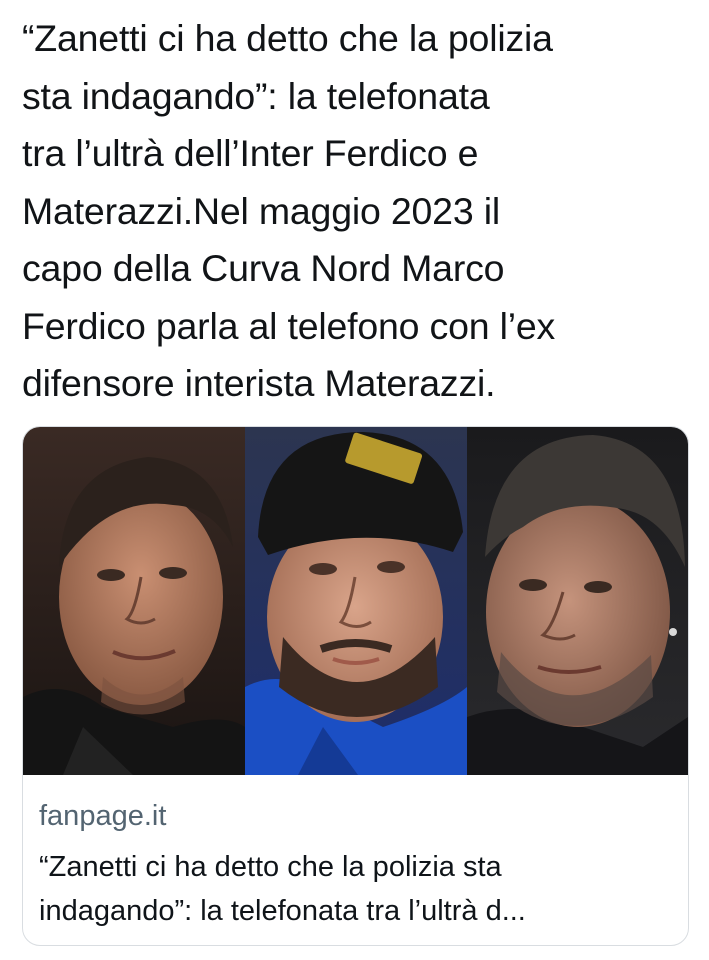 The image size is (709, 960). What do you see at coordinates (577, 601) in the screenshot?
I see `person-right-photo` at bounding box center [577, 601].